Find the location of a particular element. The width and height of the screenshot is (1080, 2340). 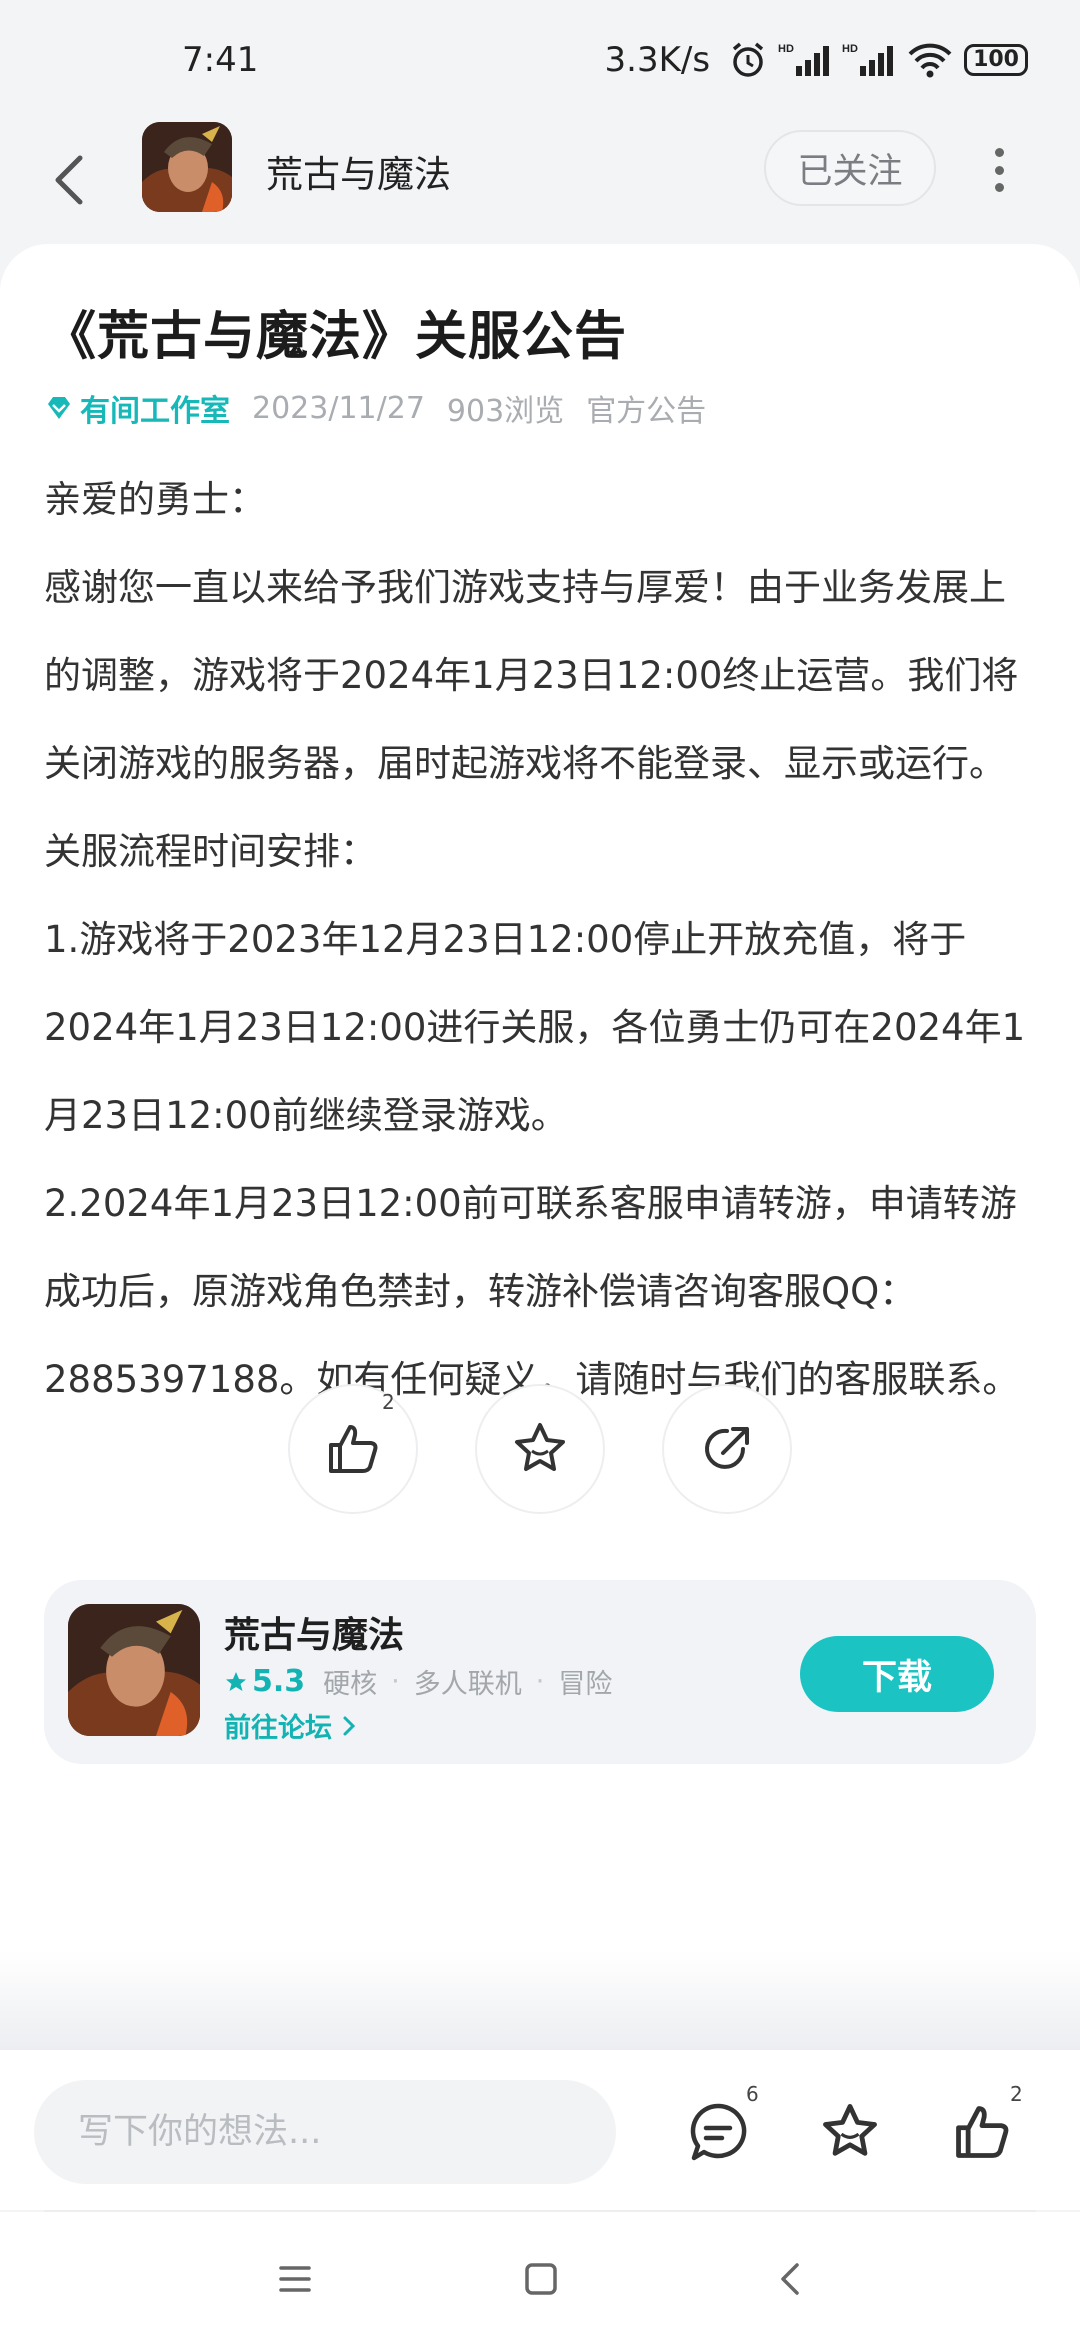

forum-link: 前往论坛 is located at coordinates (291, 1725).